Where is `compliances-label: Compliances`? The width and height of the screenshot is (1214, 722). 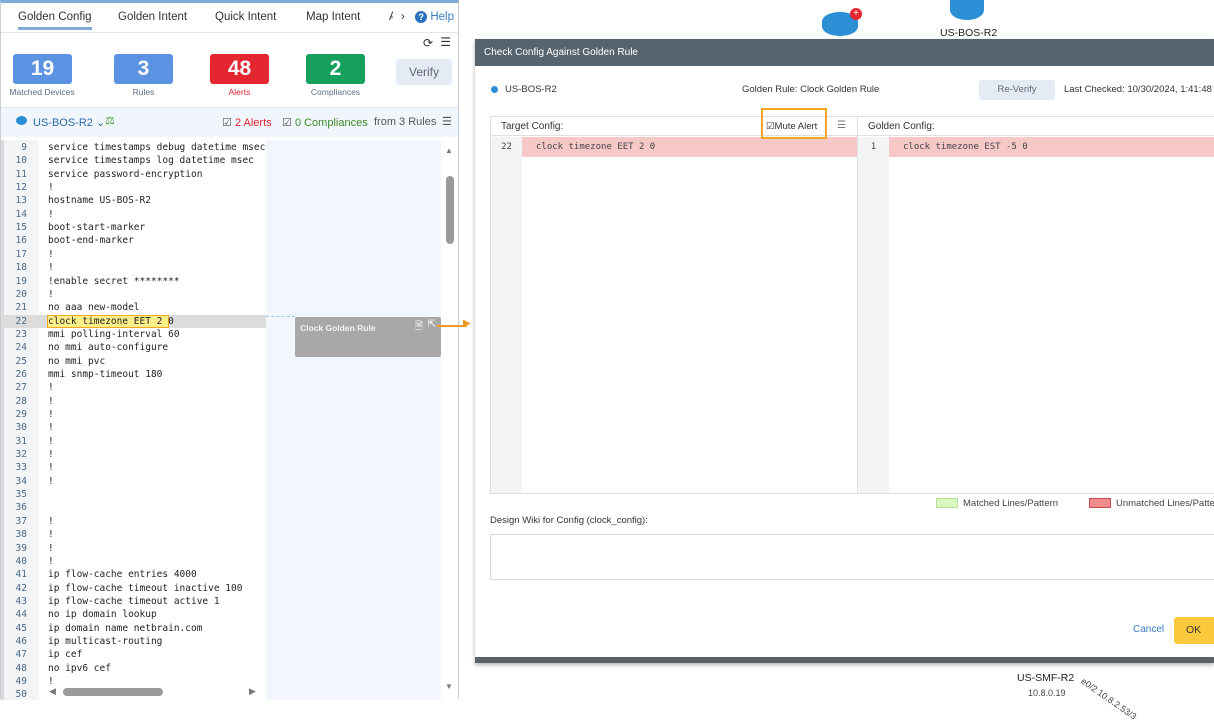
compliances-label: Compliances is located at coordinates (335, 92).